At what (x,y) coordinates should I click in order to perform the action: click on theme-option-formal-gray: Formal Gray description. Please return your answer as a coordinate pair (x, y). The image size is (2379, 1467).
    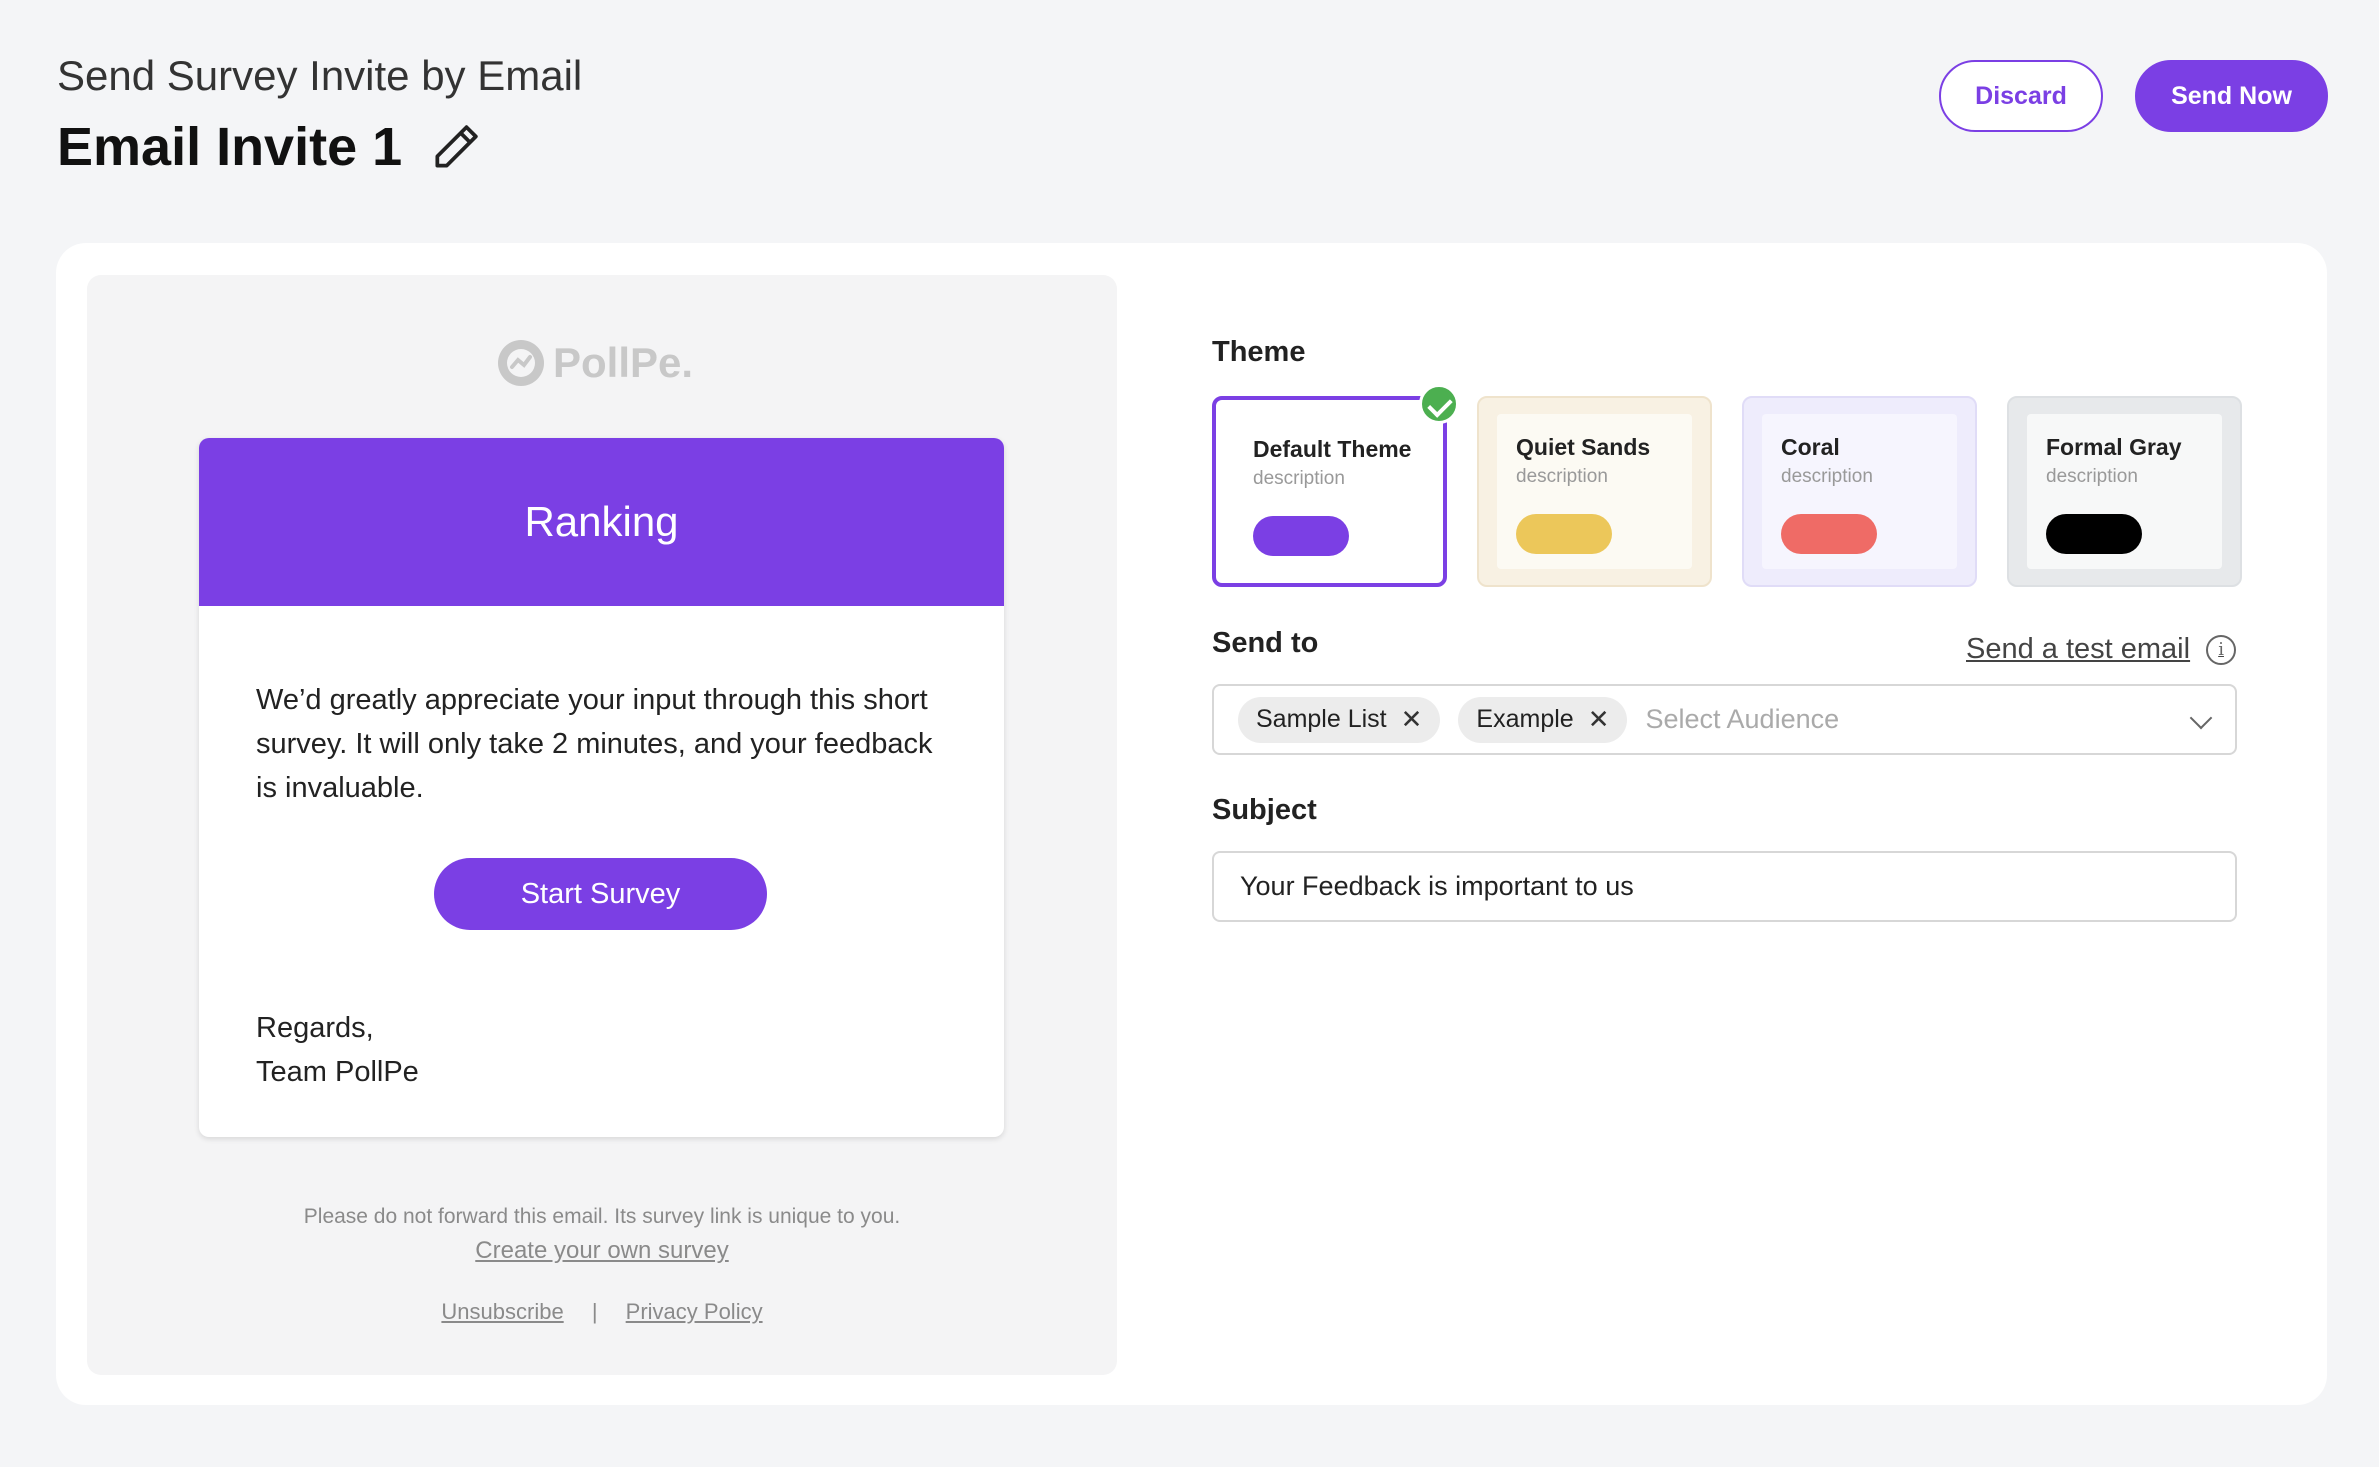
    Looking at the image, I should click on (2124, 491).